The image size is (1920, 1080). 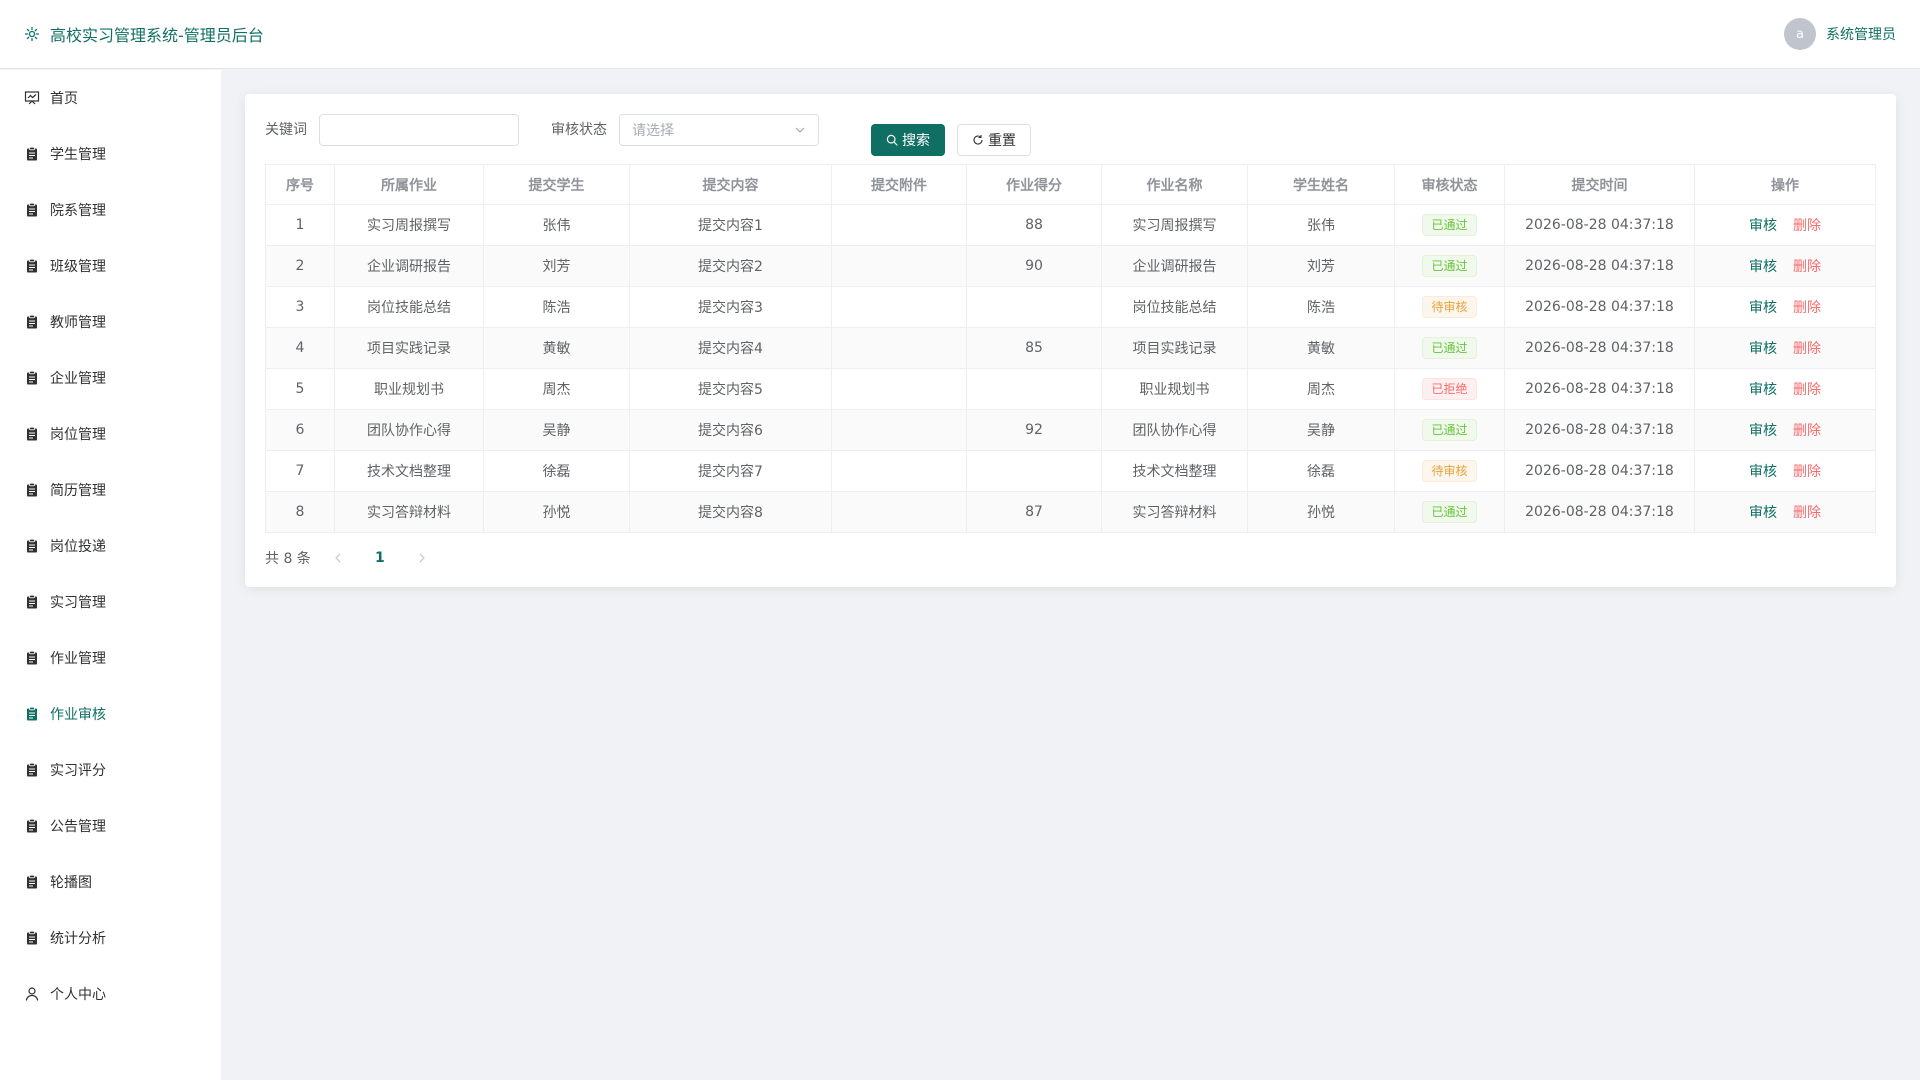 What do you see at coordinates (78, 715) in the screenshot?
I see `sidebar-item-label: 作业审核` at bounding box center [78, 715].